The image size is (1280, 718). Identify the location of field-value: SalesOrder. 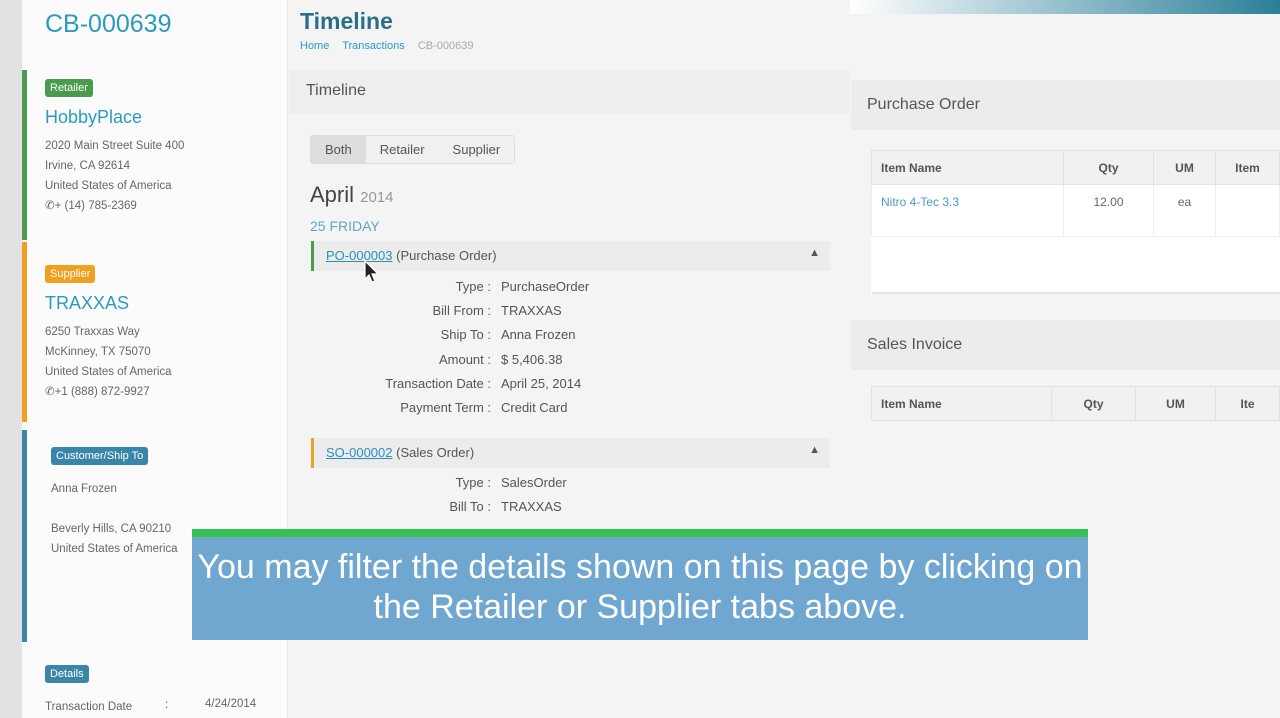
(534, 482).